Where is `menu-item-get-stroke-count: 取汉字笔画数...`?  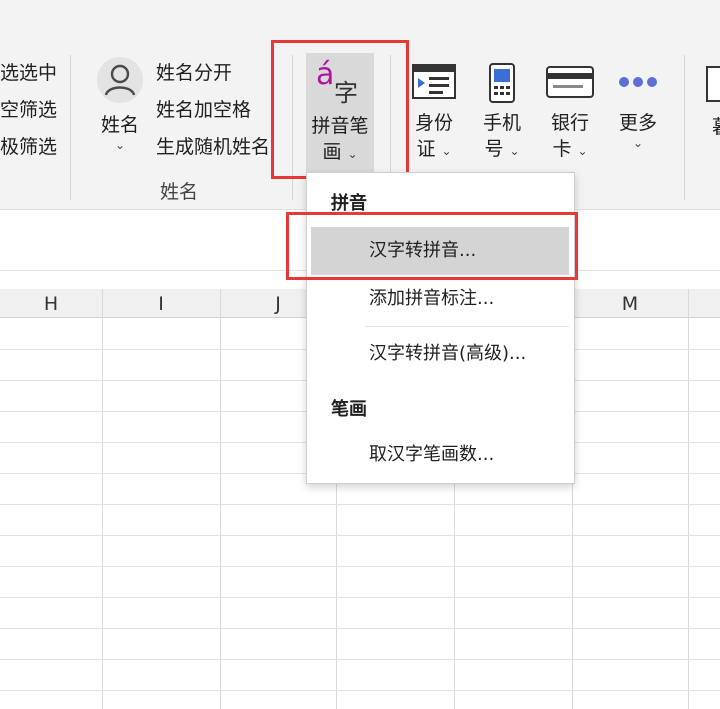 menu-item-get-stroke-count: 取汉字笔画数... is located at coordinates (440, 455).